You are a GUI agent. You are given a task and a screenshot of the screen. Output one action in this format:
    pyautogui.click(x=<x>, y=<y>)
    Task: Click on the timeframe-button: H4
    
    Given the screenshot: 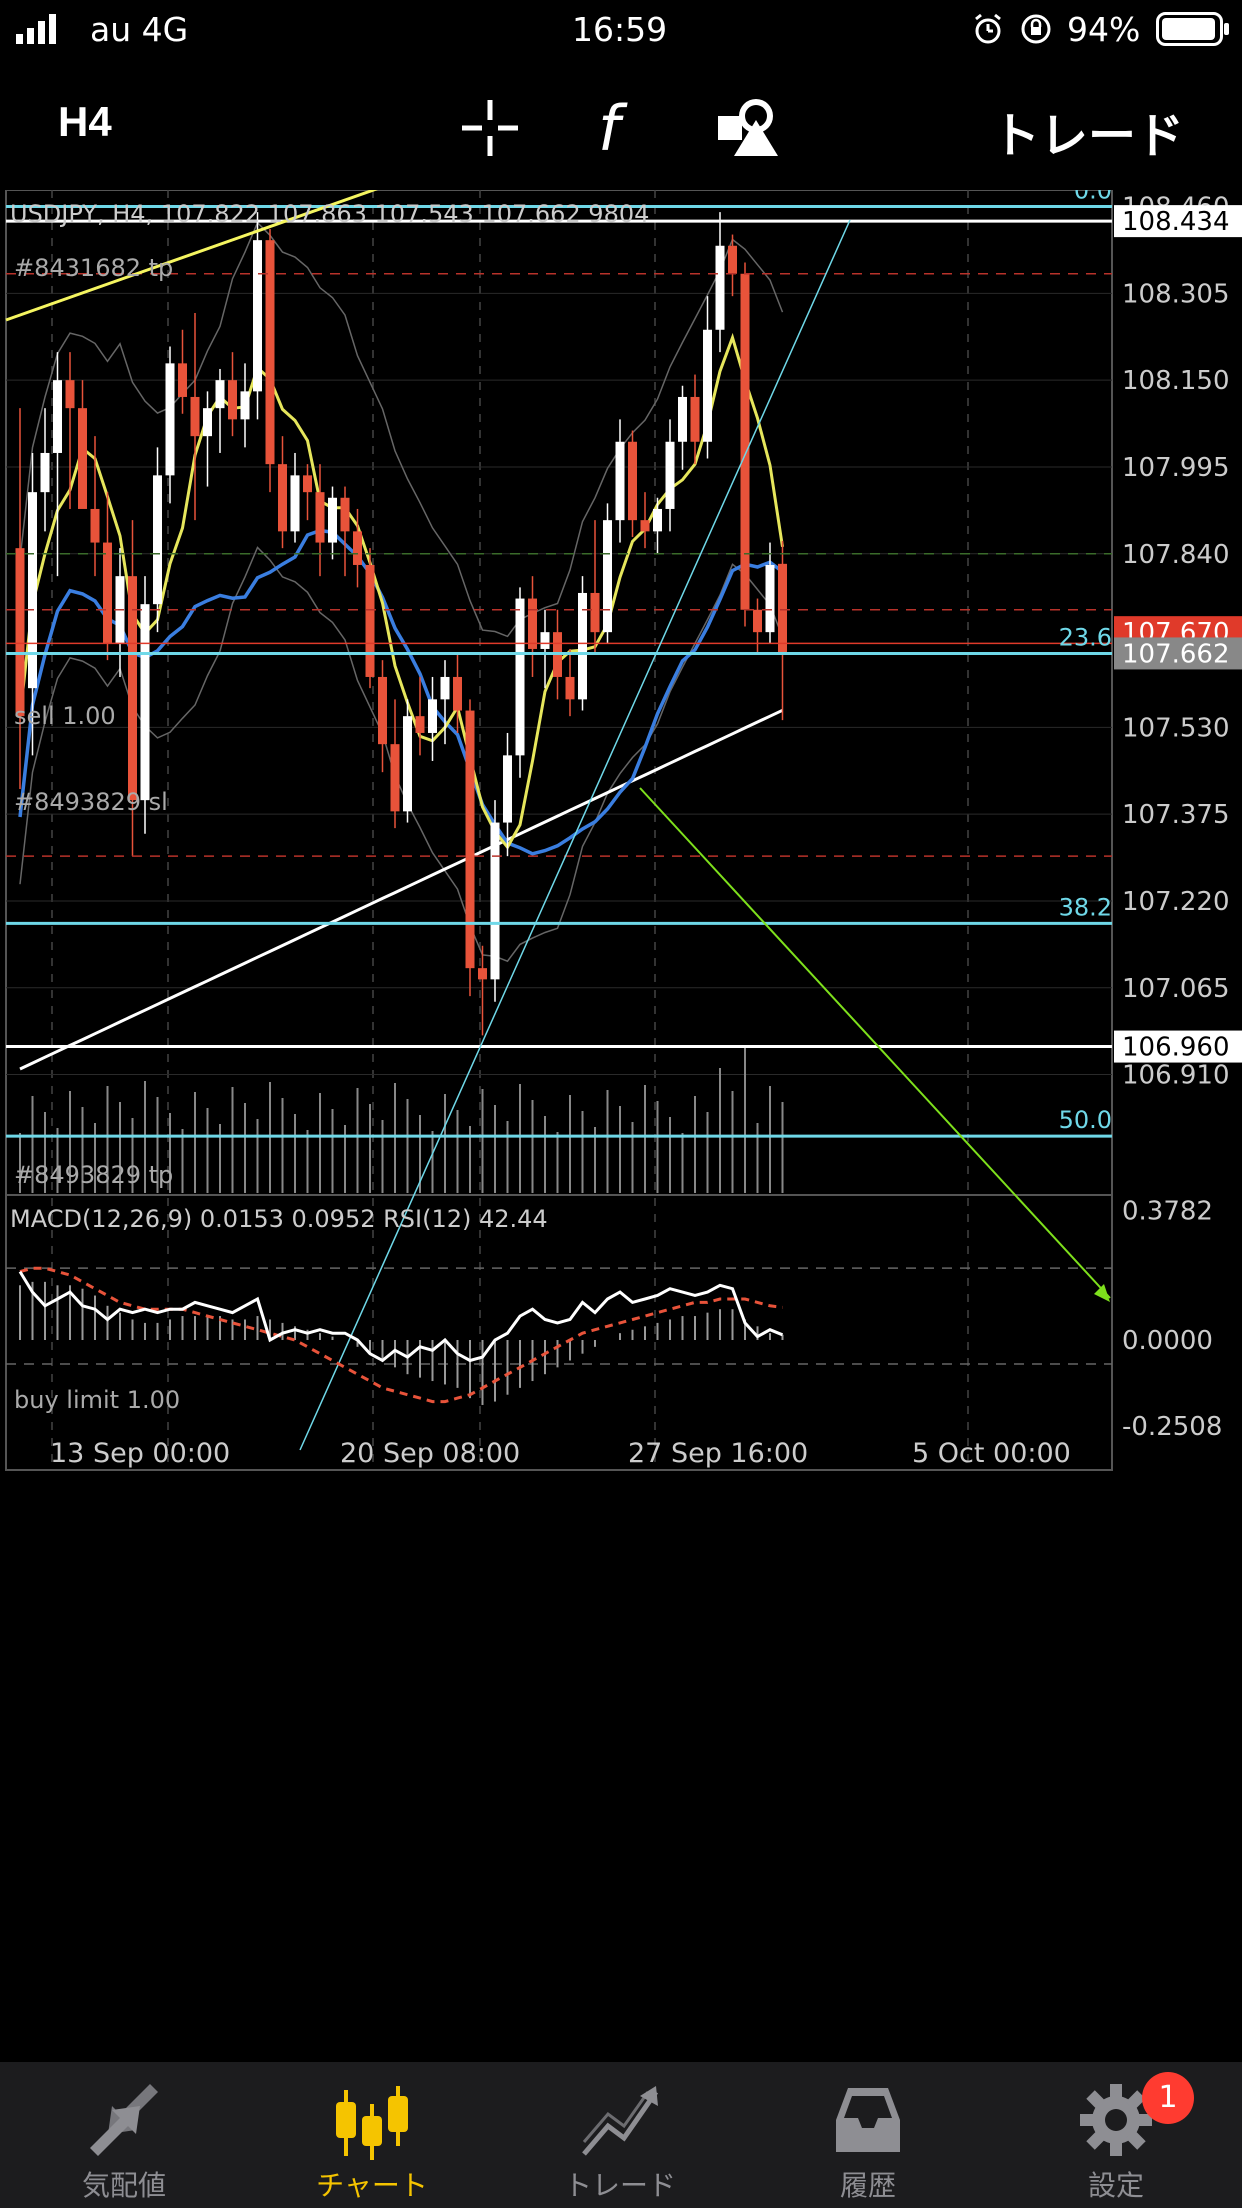 What is the action you would take?
    pyautogui.click(x=85, y=122)
    